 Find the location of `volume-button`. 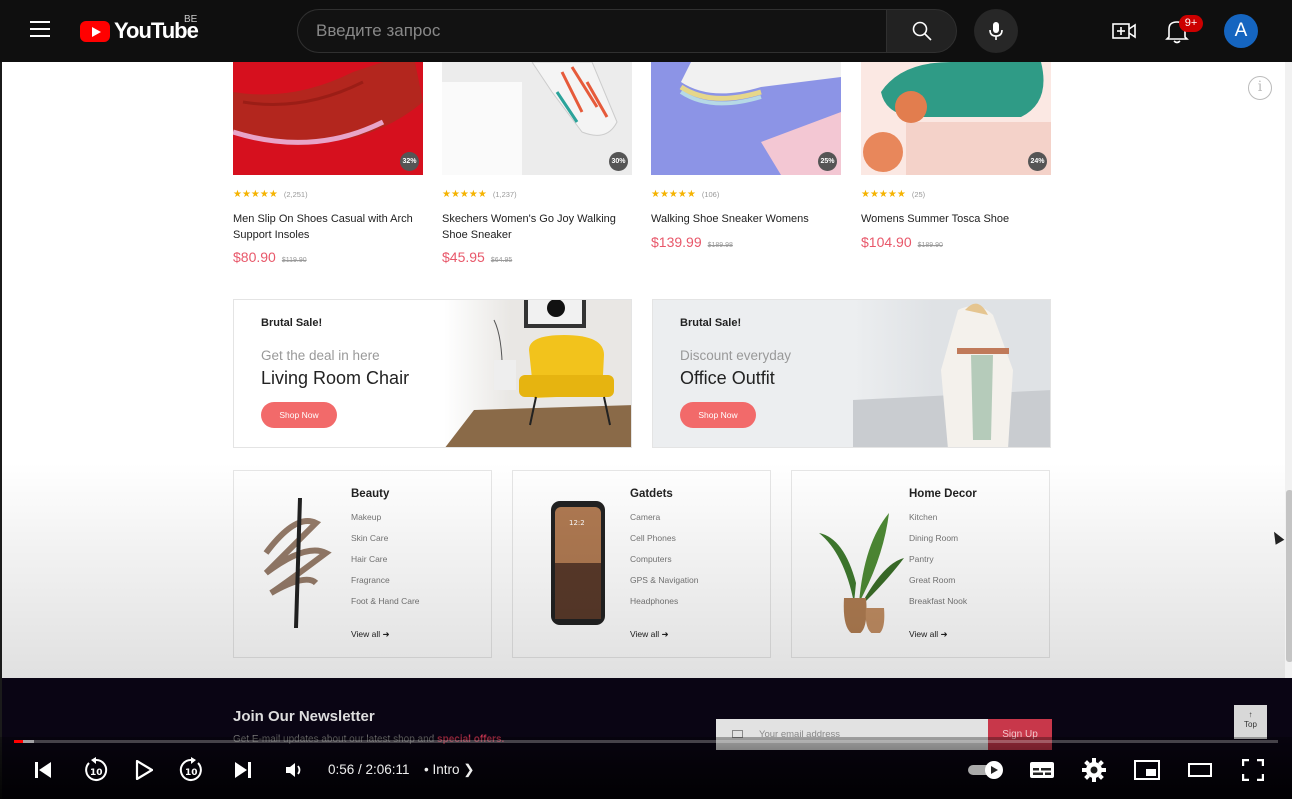

volume-button is located at coordinates (294, 770).